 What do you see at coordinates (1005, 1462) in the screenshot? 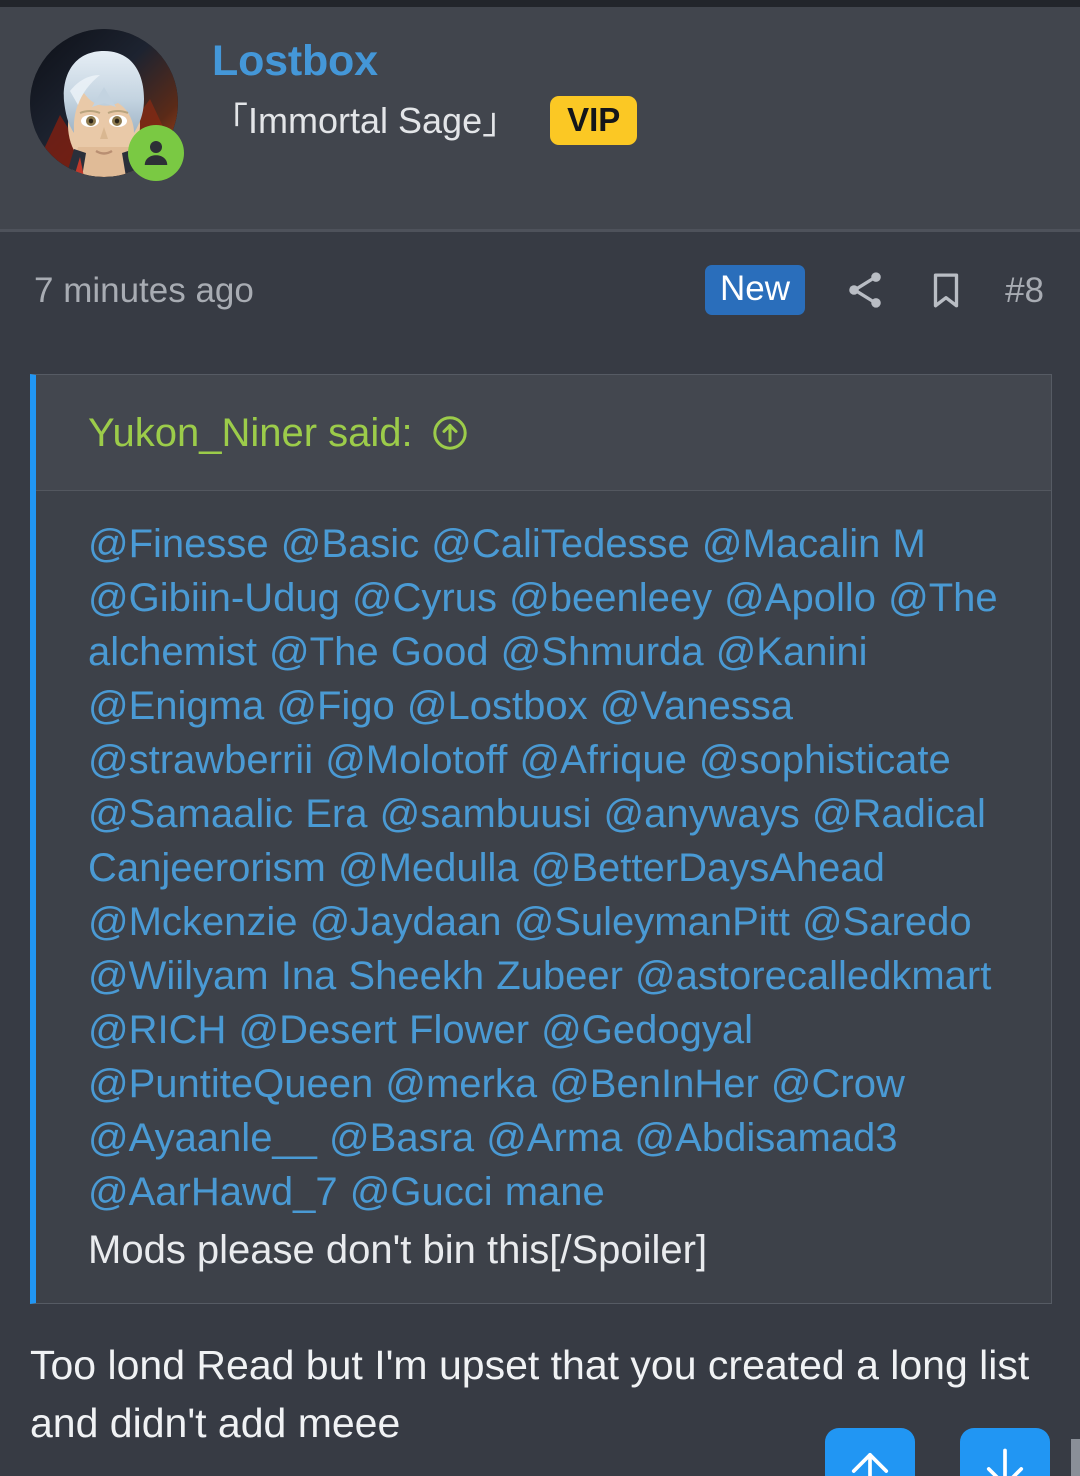
I see `scroll-to-bottom-icon` at bounding box center [1005, 1462].